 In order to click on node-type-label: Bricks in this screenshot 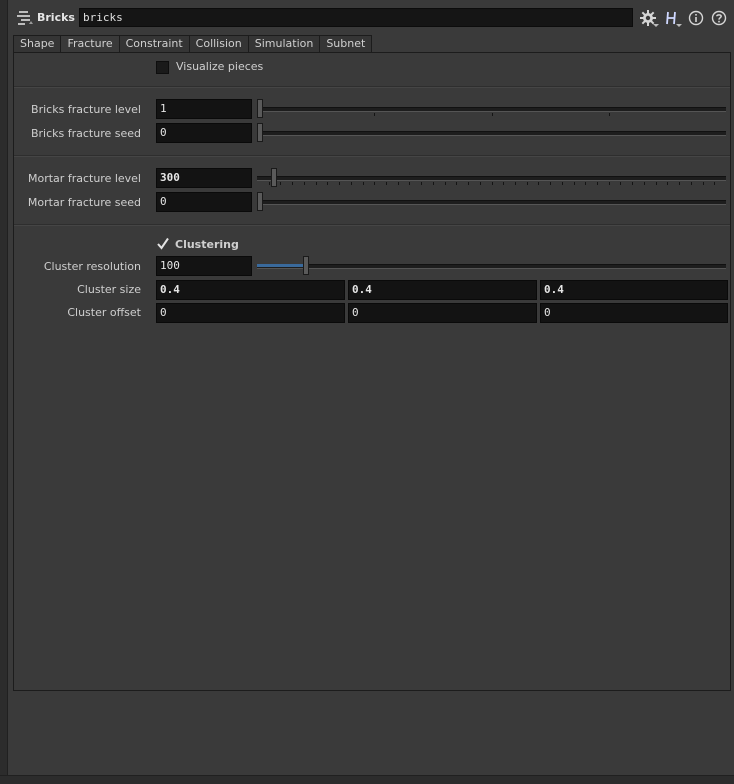, I will do `click(56, 17)`.